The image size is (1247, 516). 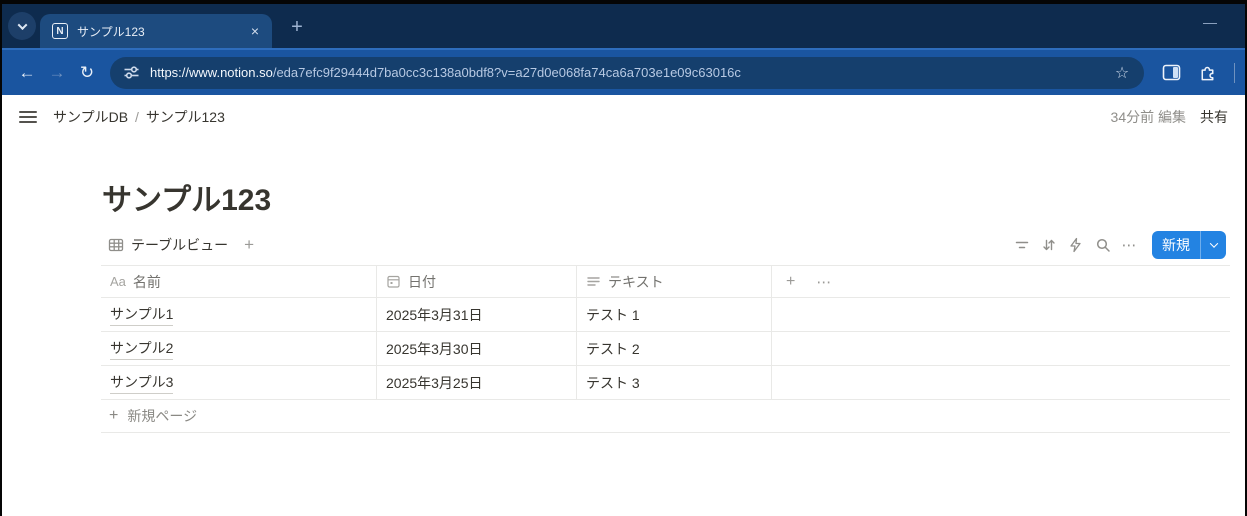 What do you see at coordinates (180, 245) in the screenshot?
I see `view-tab-label: テーブルビュー` at bounding box center [180, 245].